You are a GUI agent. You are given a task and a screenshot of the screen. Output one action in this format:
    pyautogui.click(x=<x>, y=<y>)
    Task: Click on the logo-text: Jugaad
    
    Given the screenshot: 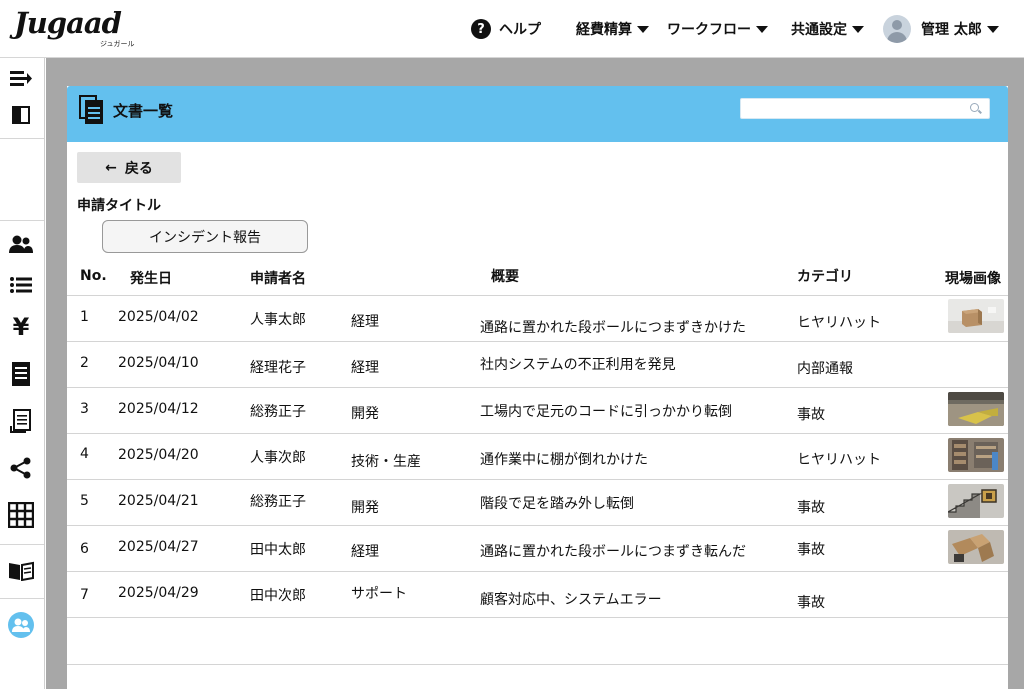 What is the action you would take?
    pyautogui.click(x=68, y=23)
    